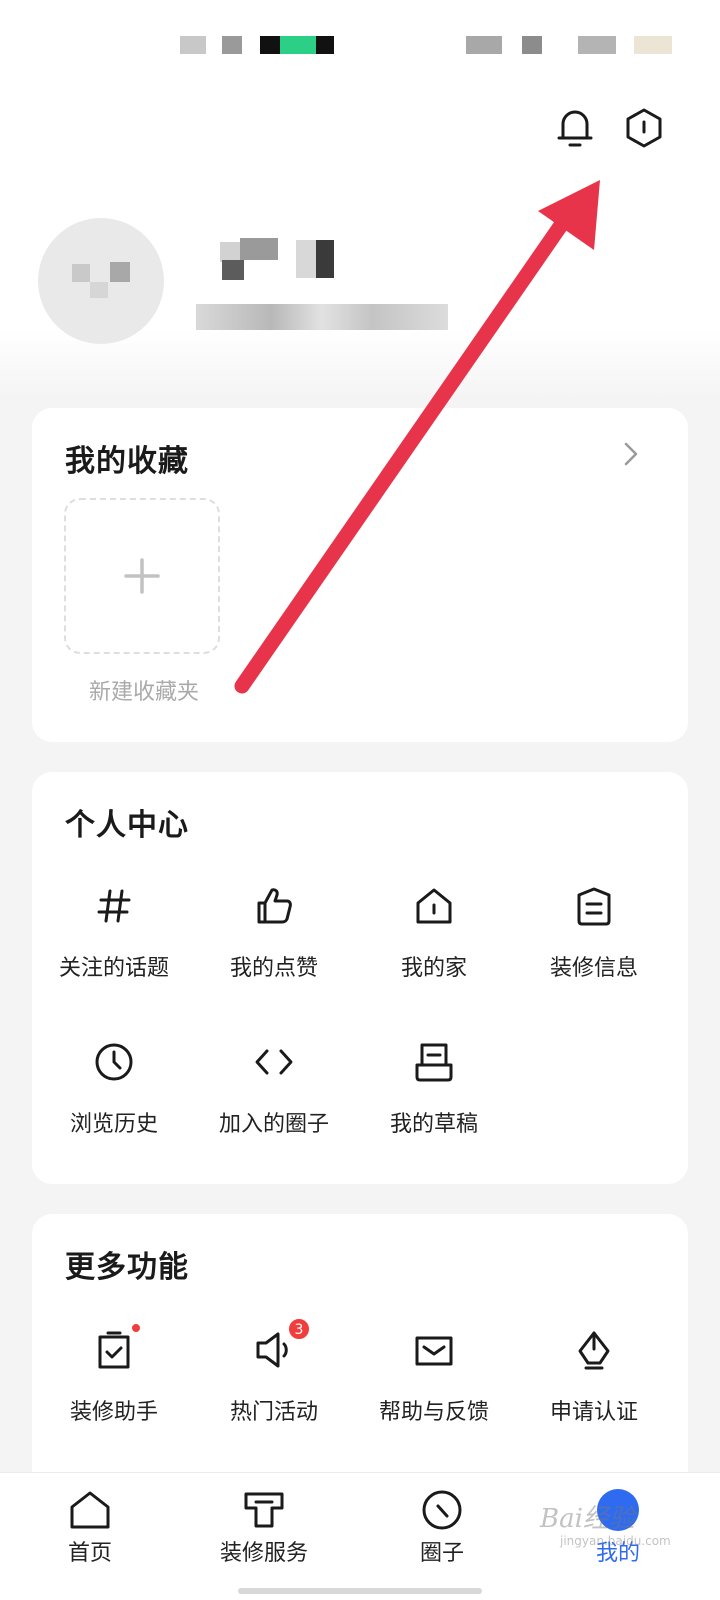 The height and width of the screenshot is (1600, 720). I want to click on renovation-assistant-item: 装修助手, so click(114, 1384).